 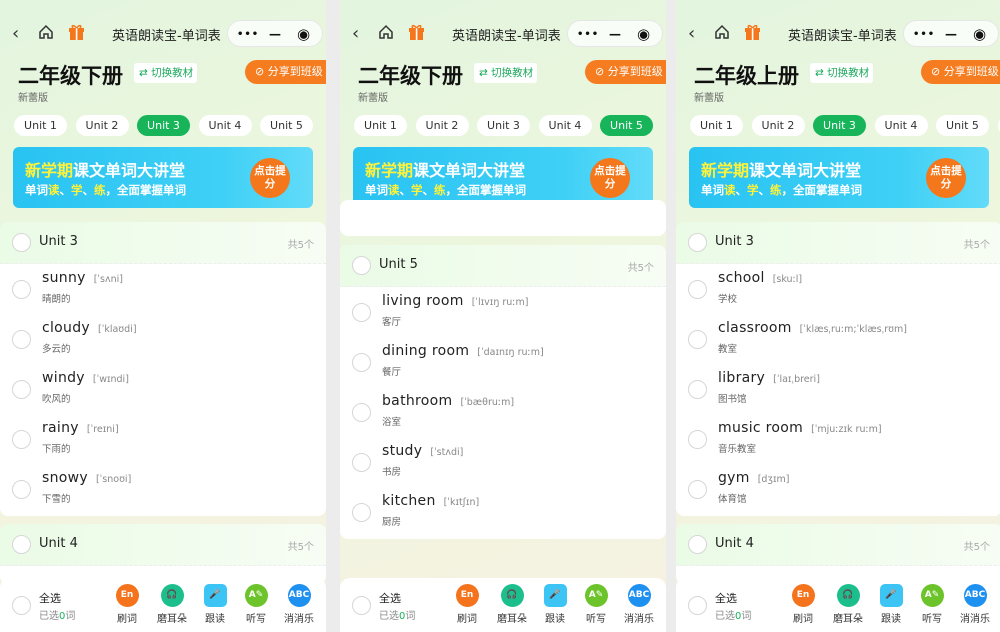 I want to click on word-item: bathroom [ˈbæθruːm] 浴室, so click(x=503, y=412).